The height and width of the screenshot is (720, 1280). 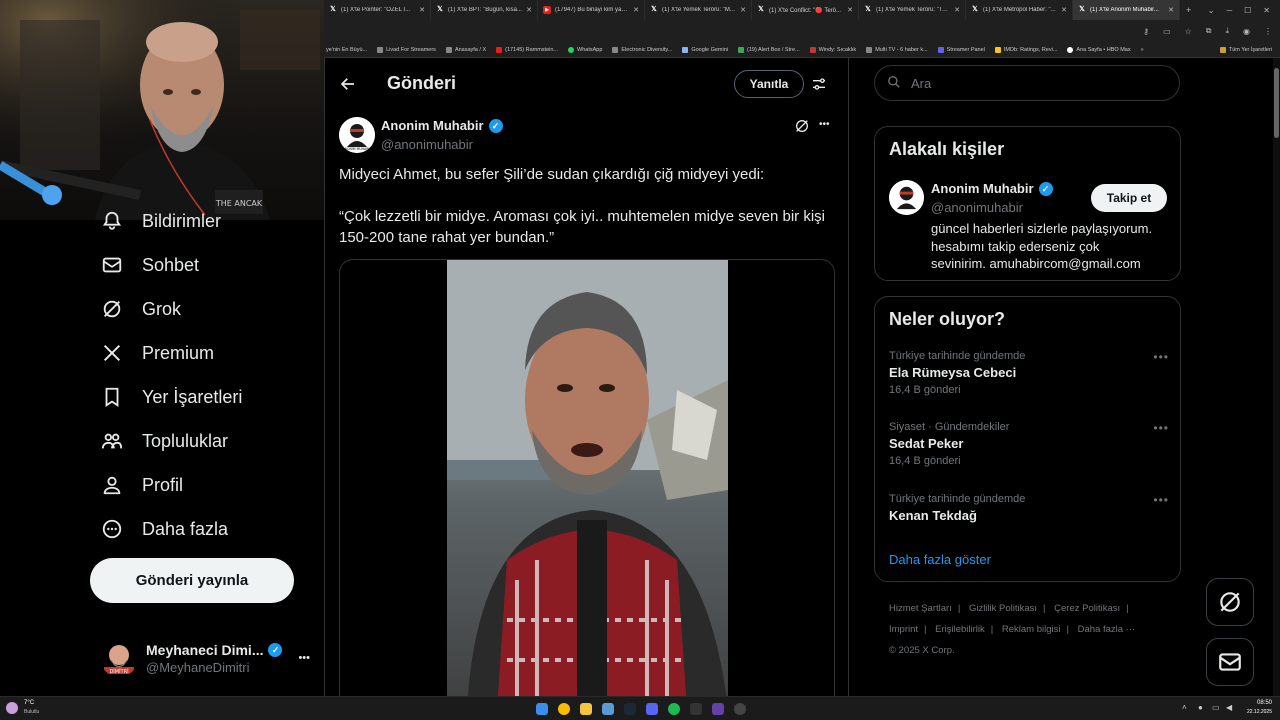 I want to click on bookmark-item: Streamer Panel, so click(x=961, y=49).